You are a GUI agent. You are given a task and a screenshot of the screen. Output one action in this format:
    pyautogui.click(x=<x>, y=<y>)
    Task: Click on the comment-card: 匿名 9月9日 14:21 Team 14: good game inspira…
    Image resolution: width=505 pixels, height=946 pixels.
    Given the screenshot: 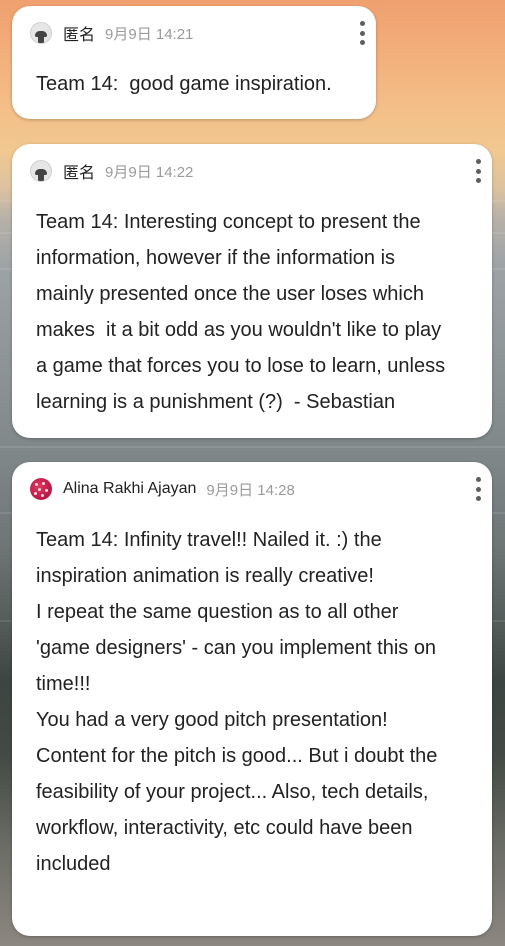 What is the action you would take?
    pyautogui.click(x=194, y=62)
    